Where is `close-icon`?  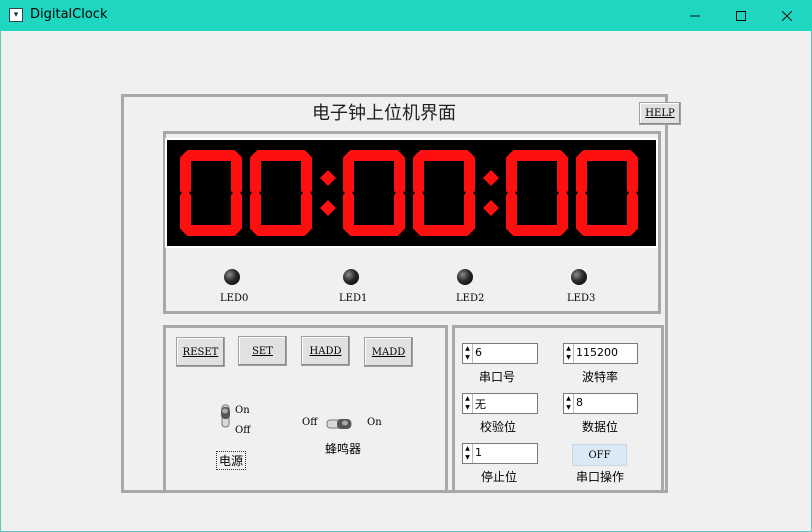
close-icon is located at coordinates (787, 15).